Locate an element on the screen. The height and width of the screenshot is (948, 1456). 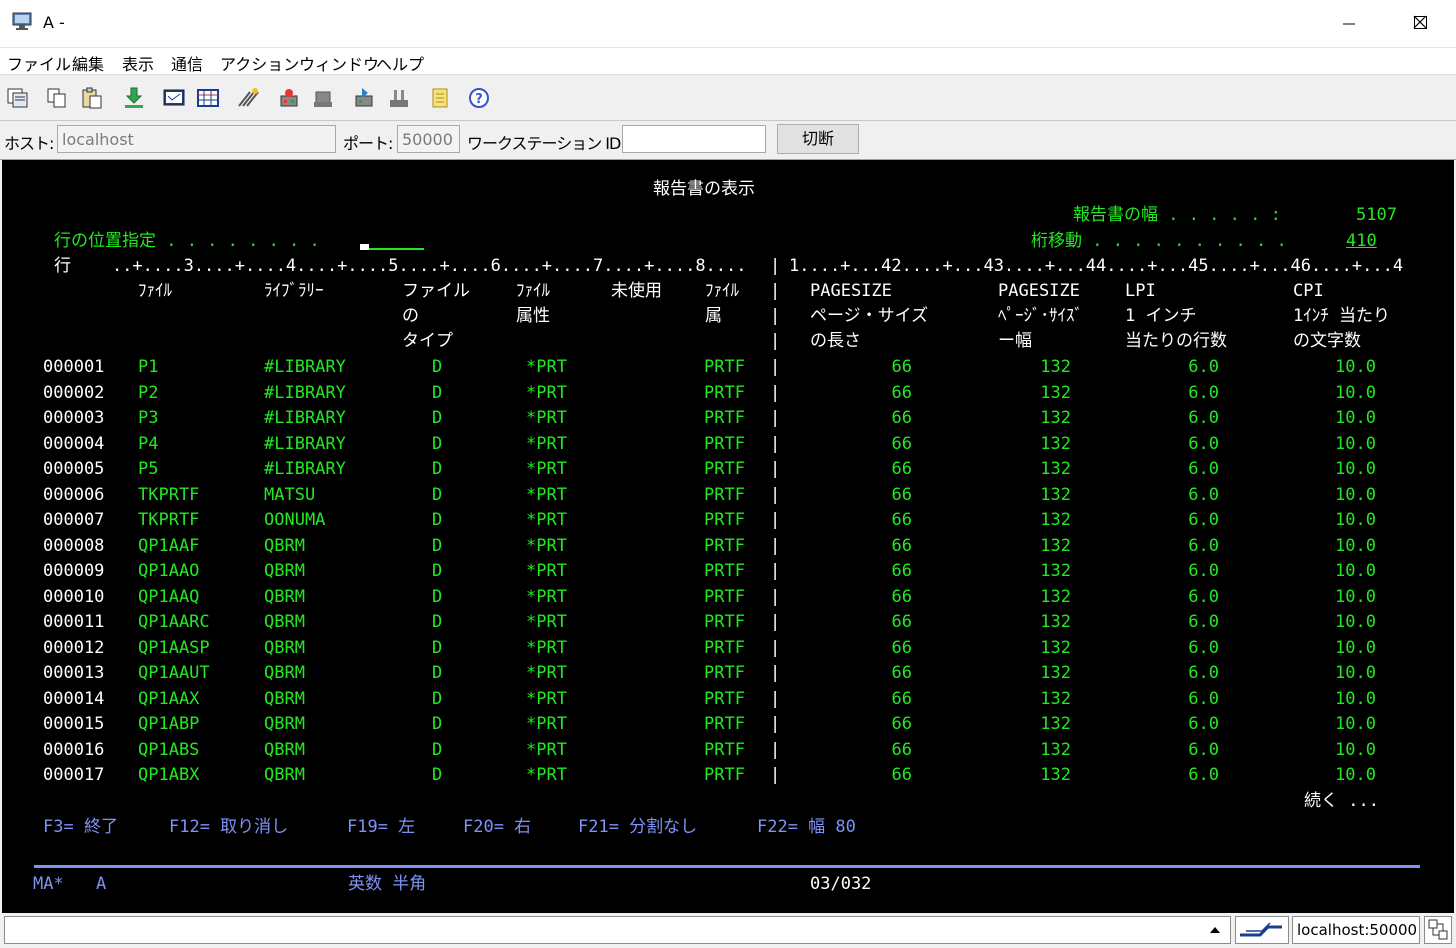
menu-view: 表示 is located at coordinates (138, 63).